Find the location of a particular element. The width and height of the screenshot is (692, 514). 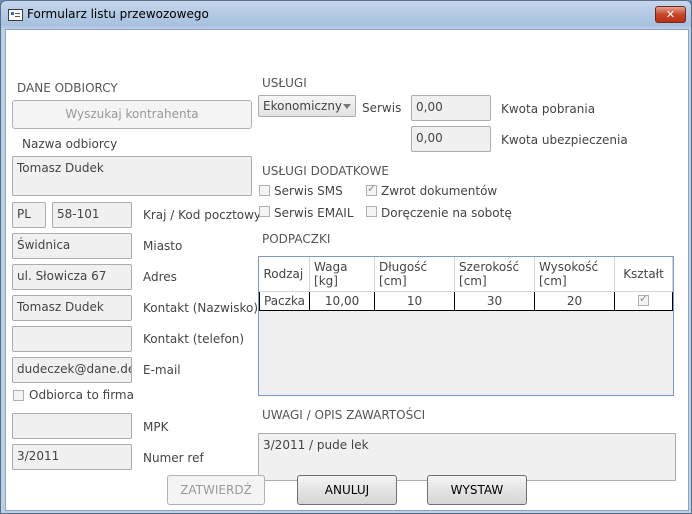

mpk-field is located at coordinates (72, 426).